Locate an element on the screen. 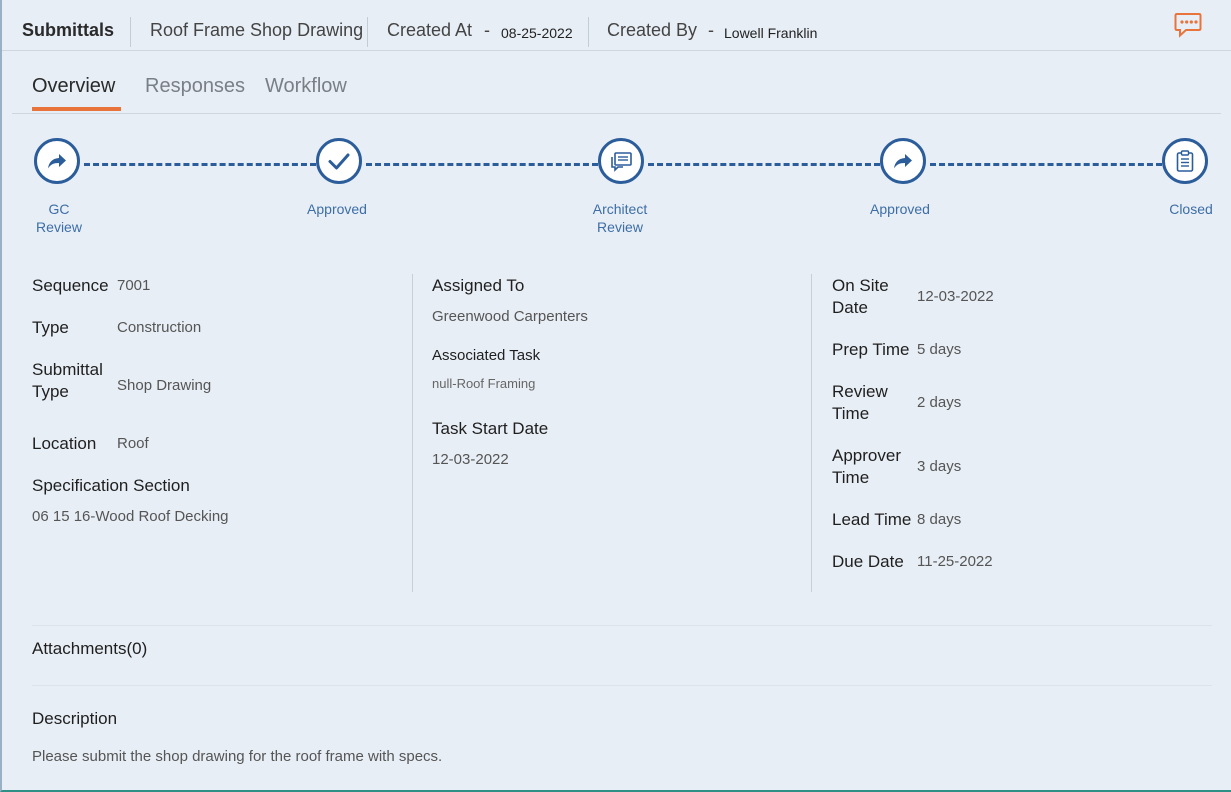 Image resolution: width=1231 pixels, height=792 pixels. workflow-step-label: Closed is located at coordinates (1183, 209).